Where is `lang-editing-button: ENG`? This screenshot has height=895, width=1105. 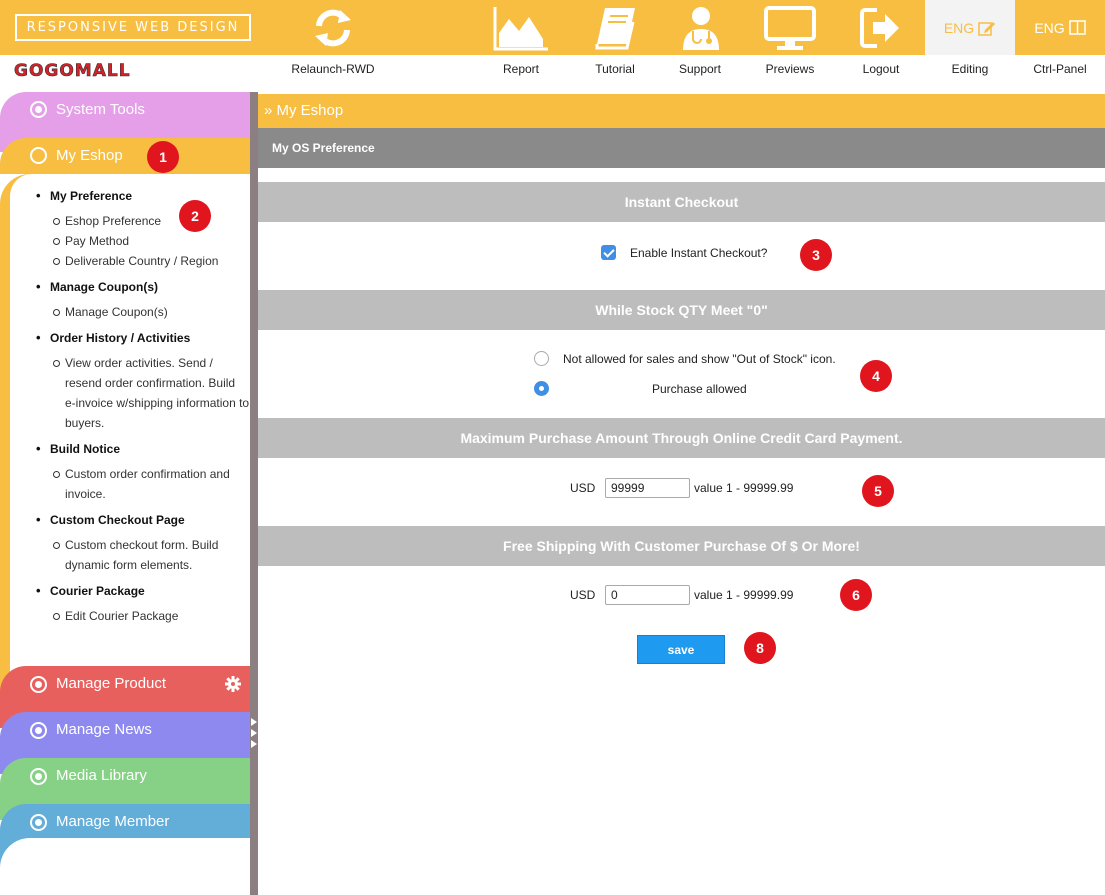 lang-editing-button: ENG is located at coordinates (970, 27).